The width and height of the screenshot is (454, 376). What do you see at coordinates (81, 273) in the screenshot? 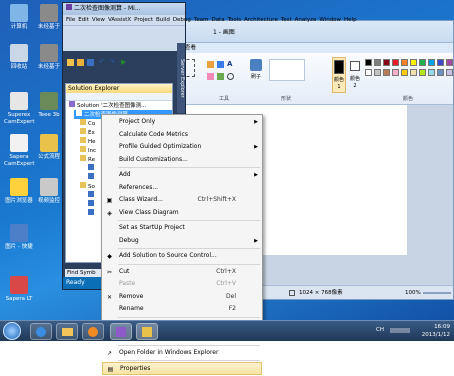
I see `find-symbol-label: Find Symb` at bounding box center [81, 273].